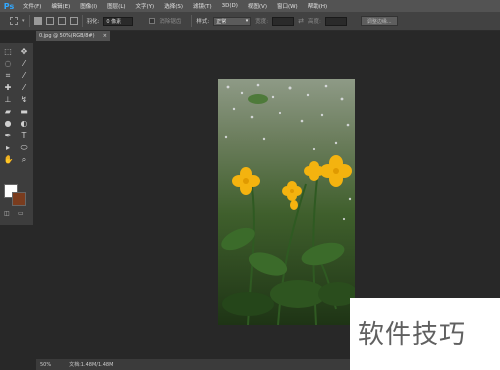 The height and width of the screenshot is (370, 500). What do you see at coordinates (152, 21) in the screenshot?
I see `antialias-checkbox` at bounding box center [152, 21].